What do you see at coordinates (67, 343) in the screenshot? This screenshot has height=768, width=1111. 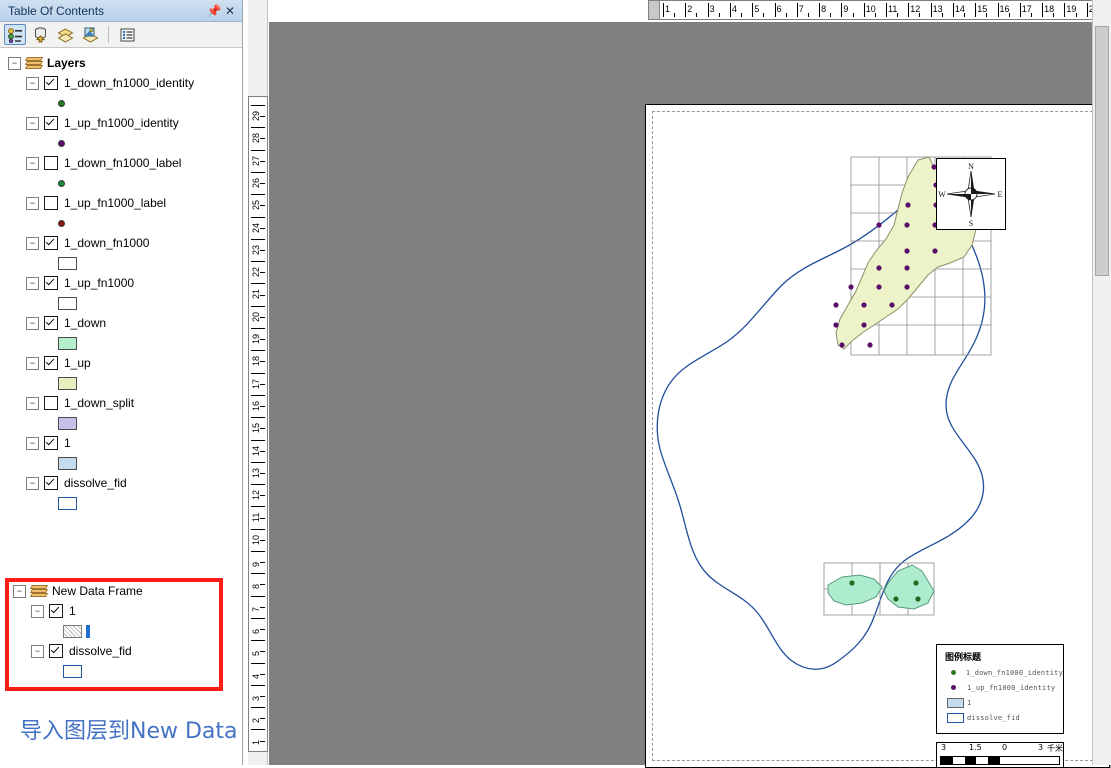 I see `layer-symbol-swatch` at bounding box center [67, 343].